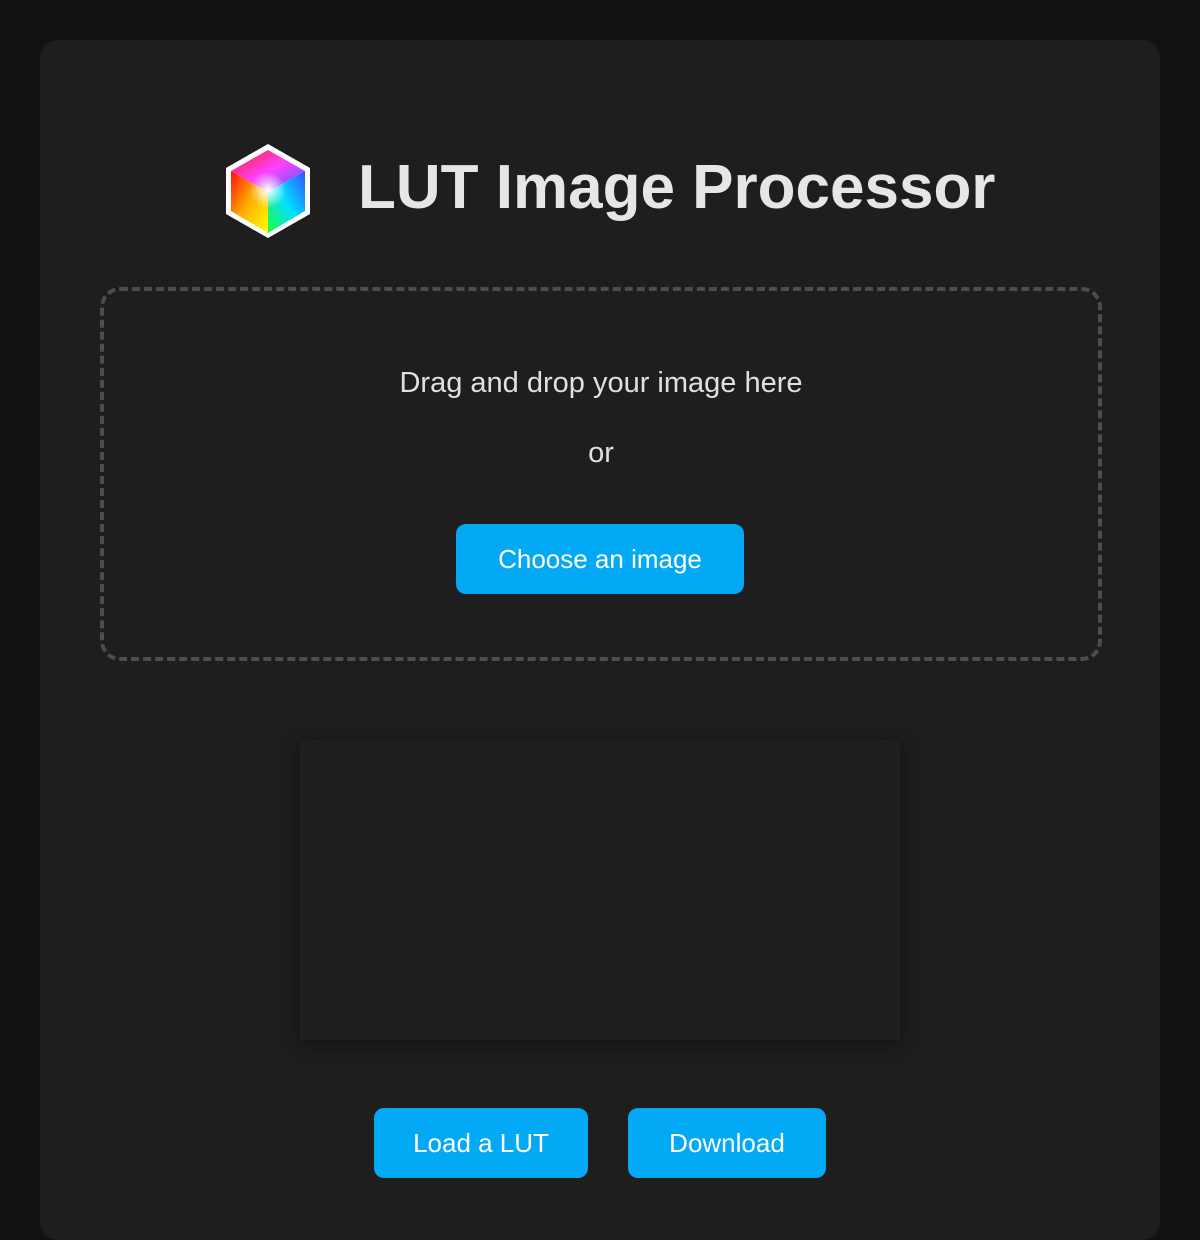 The height and width of the screenshot is (1240, 1200). What do you see at coordinates (727, 1143) in the screenshot?
I see `download-button: Download` at bounding box center [727, 1143].